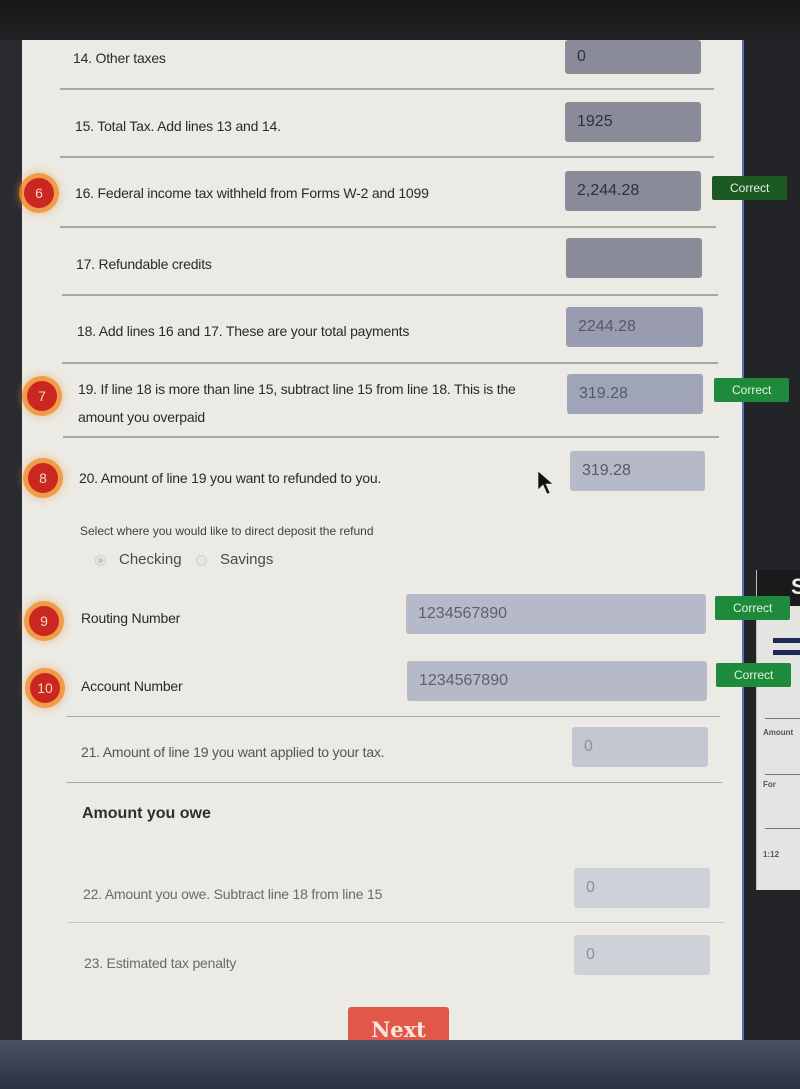  What do you see at coordinates (637, 471) in the screenshot?
I see `line-20-input: 319.28` at bounding box center [637, 471].